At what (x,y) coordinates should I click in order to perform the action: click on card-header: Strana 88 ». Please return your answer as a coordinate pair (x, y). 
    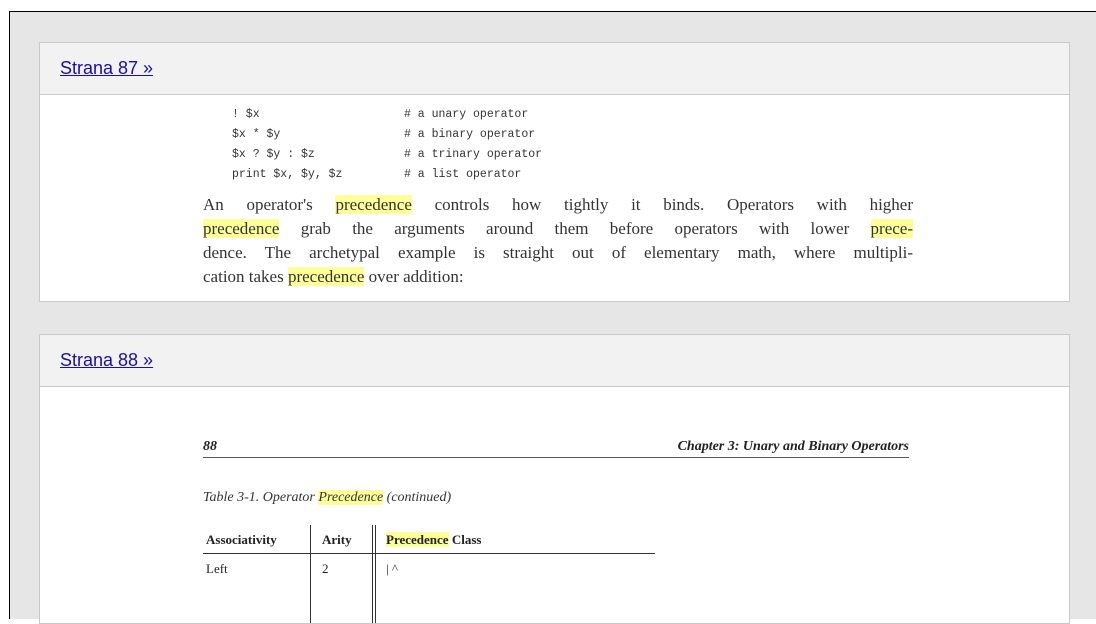
    Looking at the image, I should click on (554, 361).